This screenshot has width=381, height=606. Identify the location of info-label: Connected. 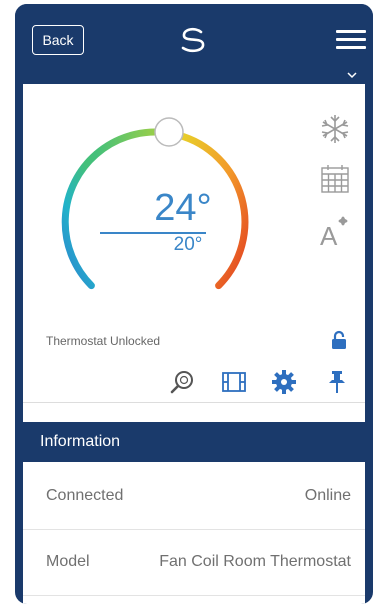
(85, 495).